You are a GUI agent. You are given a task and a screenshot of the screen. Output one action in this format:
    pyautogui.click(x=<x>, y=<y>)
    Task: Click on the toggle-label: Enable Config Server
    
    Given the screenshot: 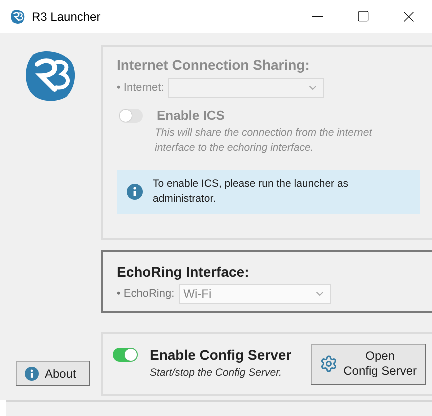 What is the action you would take?
    pyautogui.click(x=221, y=355)
    